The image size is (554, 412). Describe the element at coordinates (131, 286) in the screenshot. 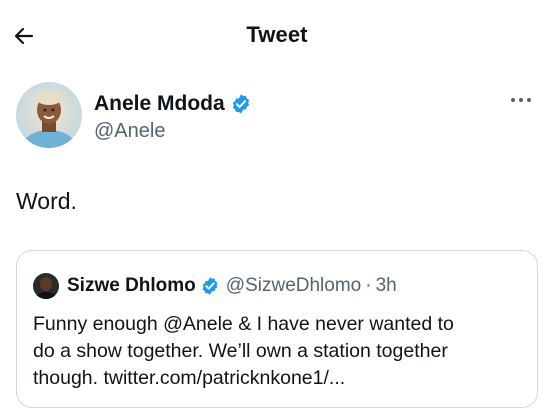

I see `quoted-author-name: Sizwe Dhlomo` at that location.